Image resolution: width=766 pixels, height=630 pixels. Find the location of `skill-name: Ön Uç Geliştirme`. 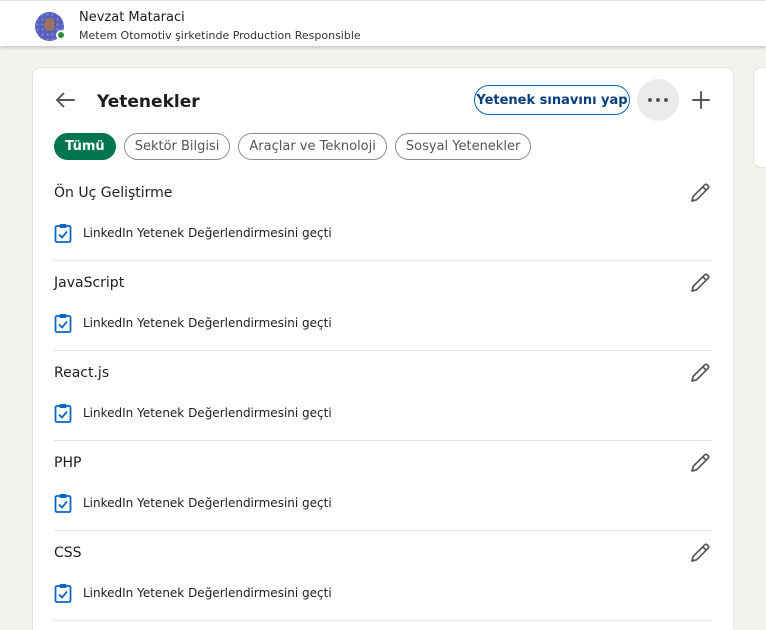

skill-name: Ön Uç Geliştirme is located at coordinates (113, 193).